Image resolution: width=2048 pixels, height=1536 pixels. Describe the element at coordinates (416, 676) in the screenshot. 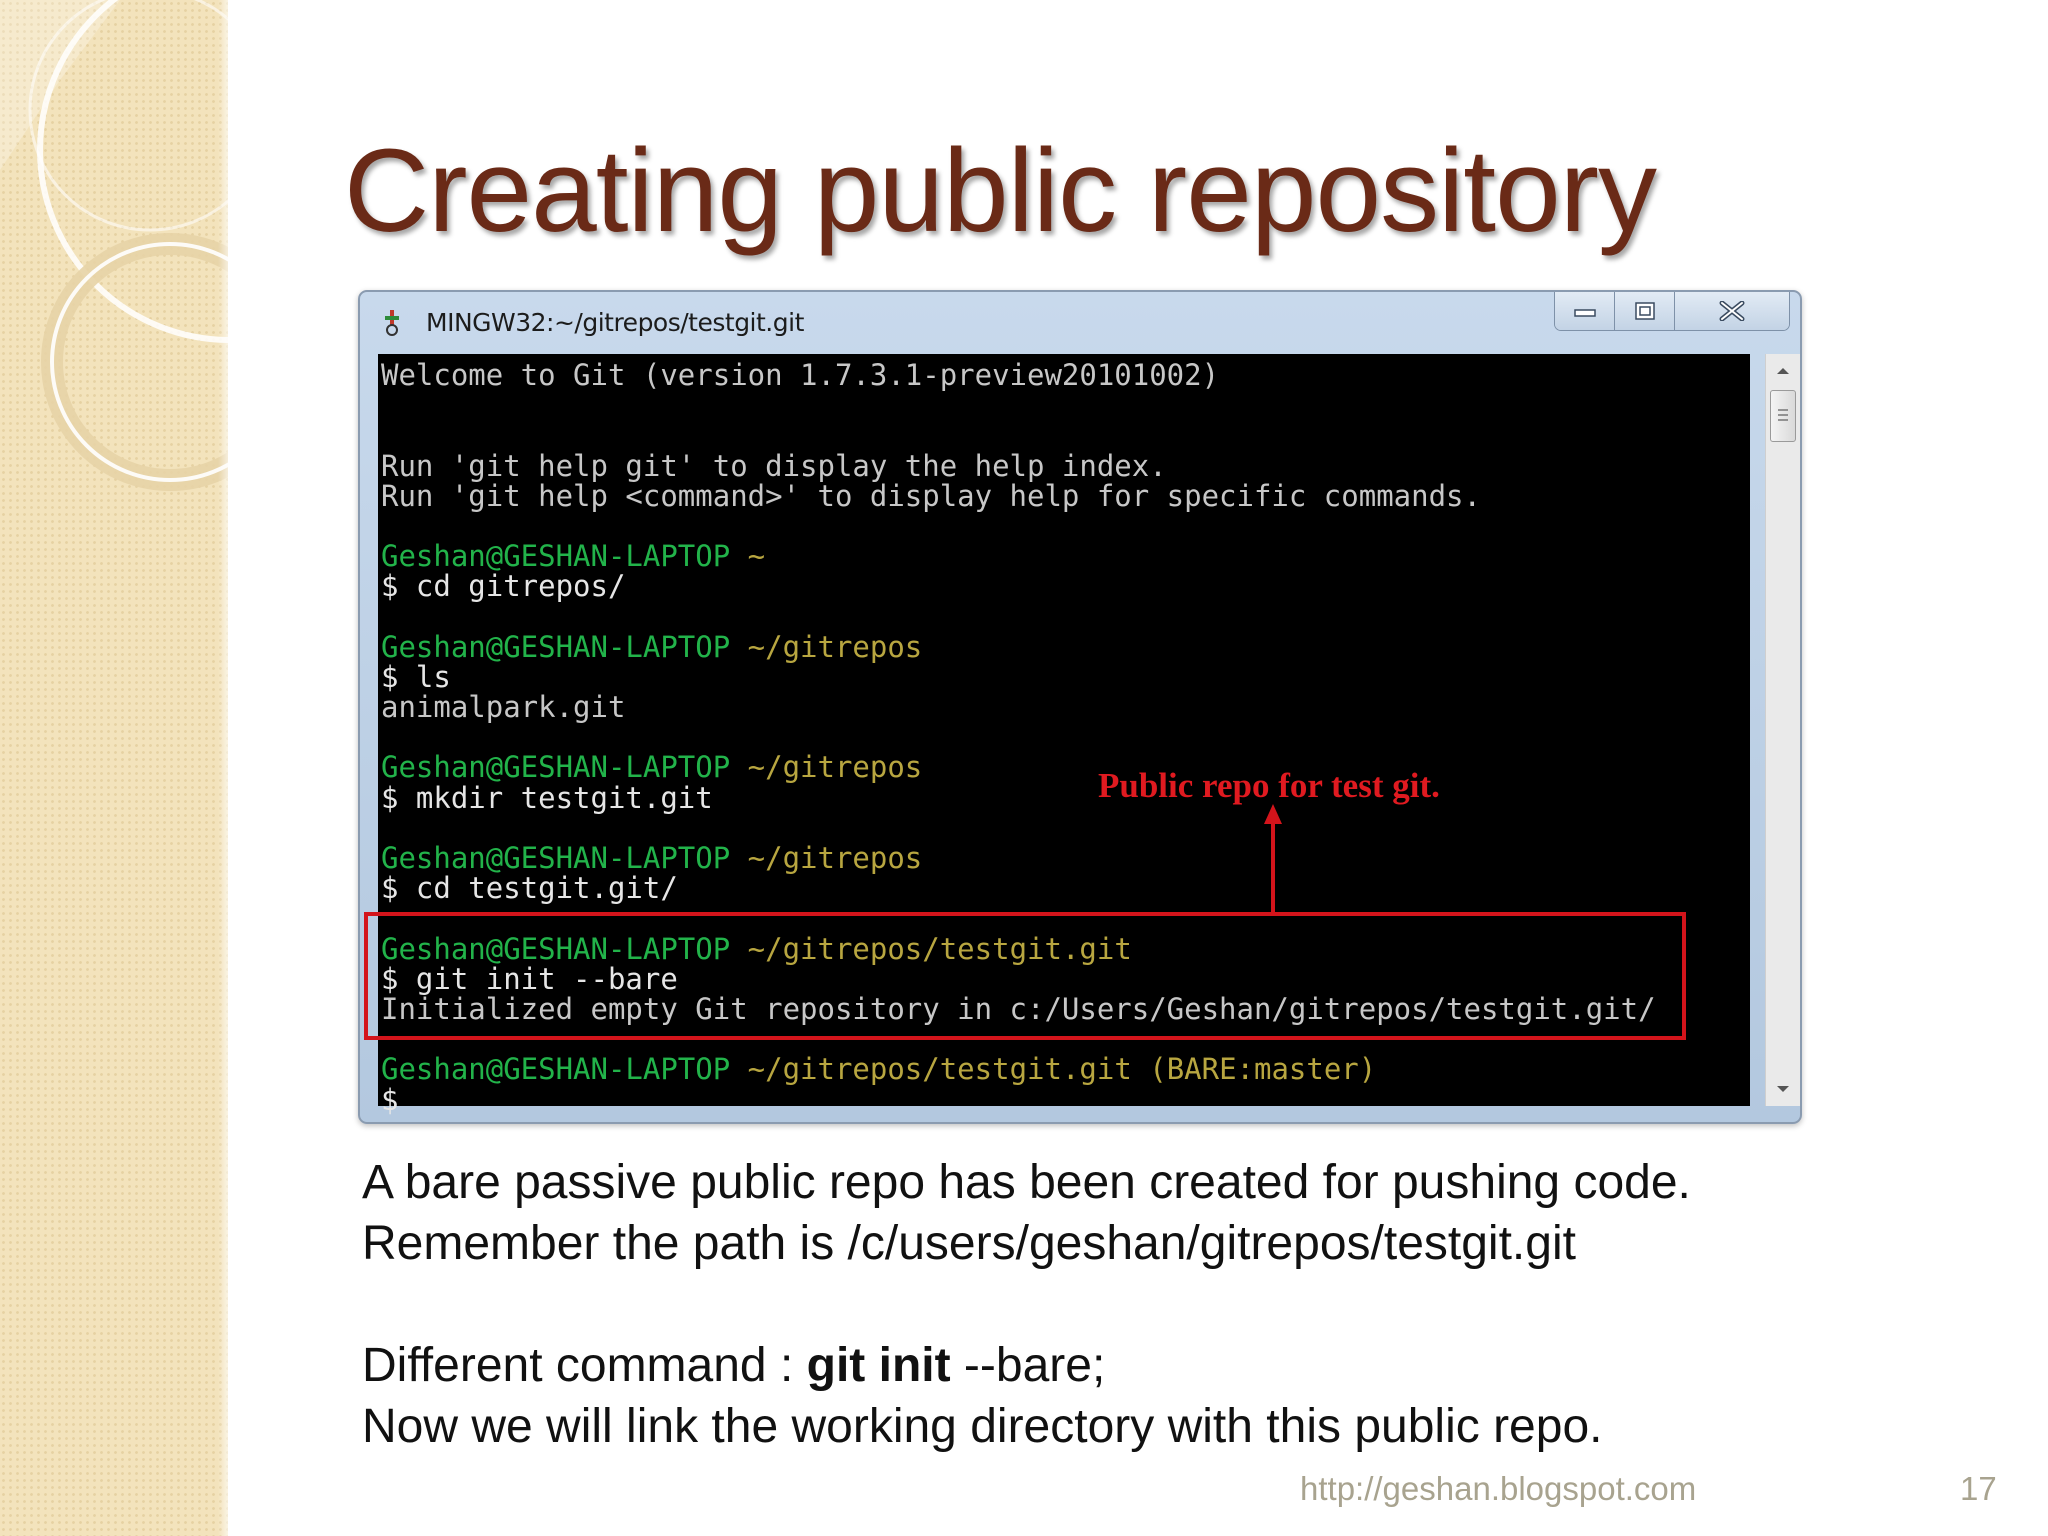

I see `command-text: $ ls` at that location.